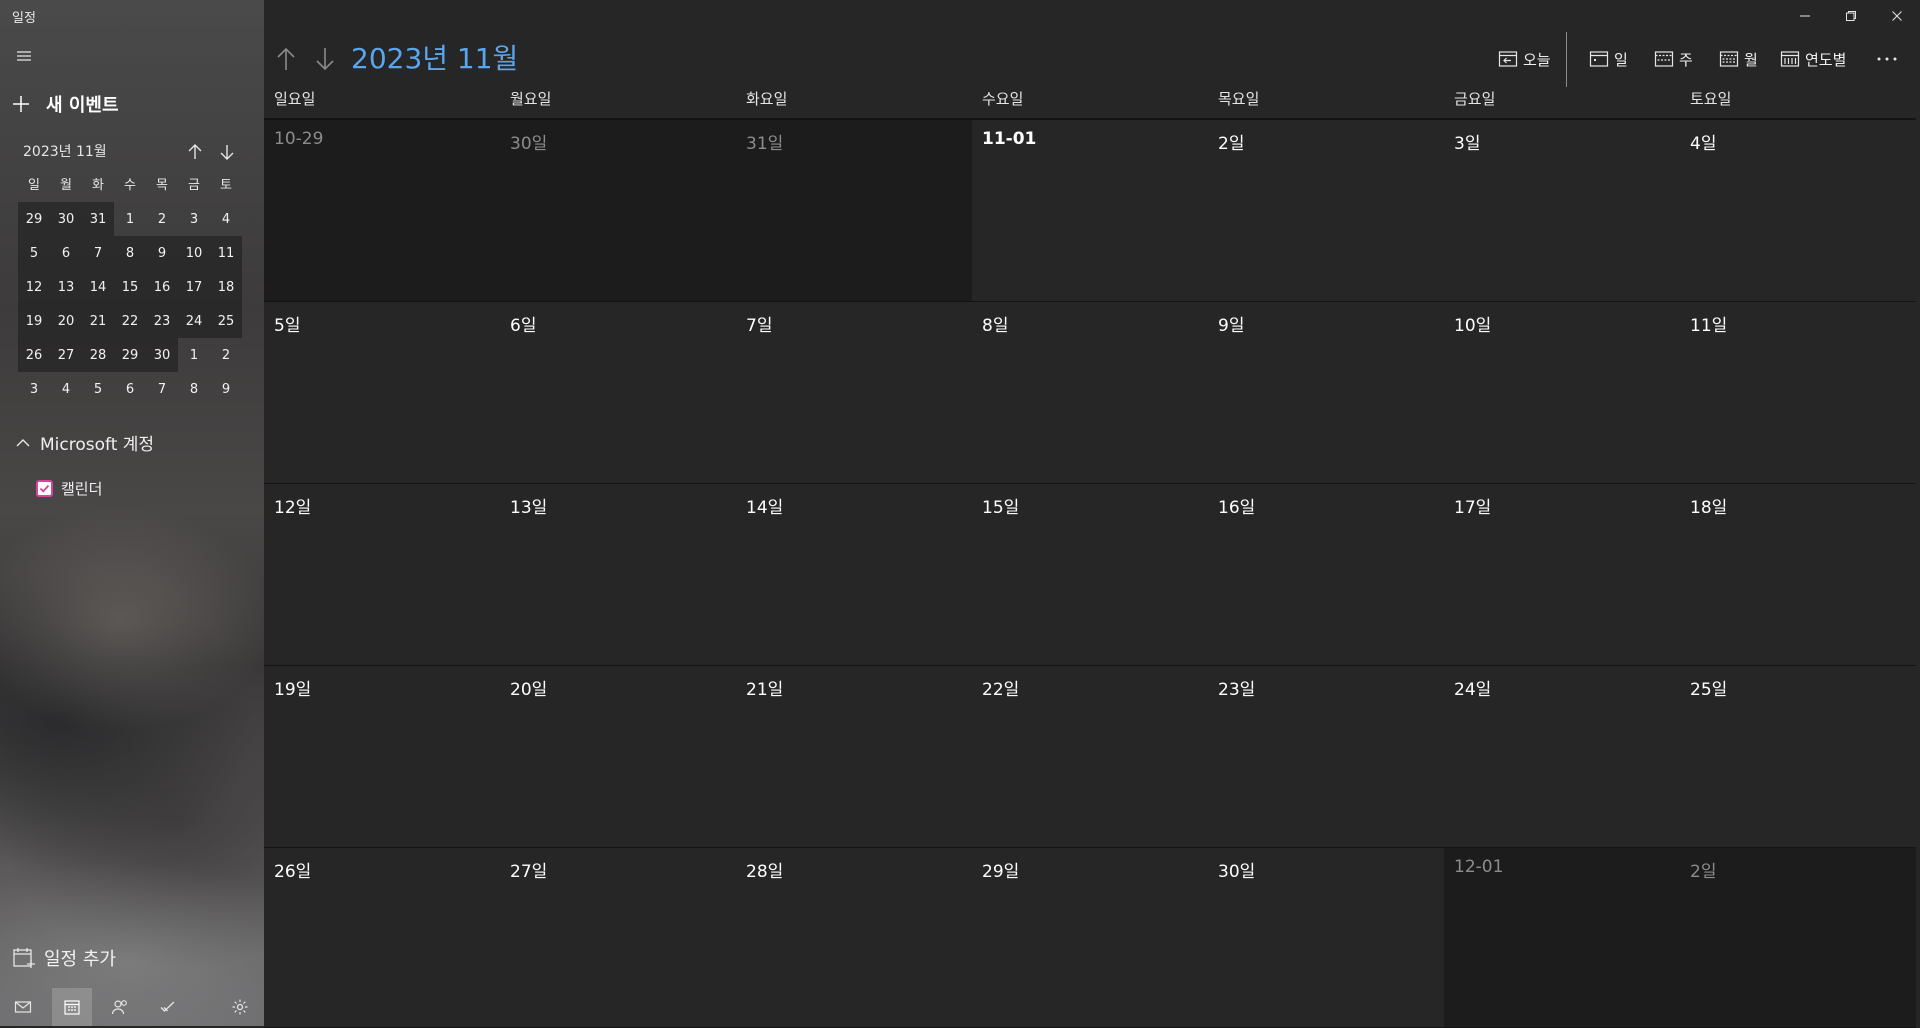  I want to click on day-cell: 11-01, so click(1090, 211).